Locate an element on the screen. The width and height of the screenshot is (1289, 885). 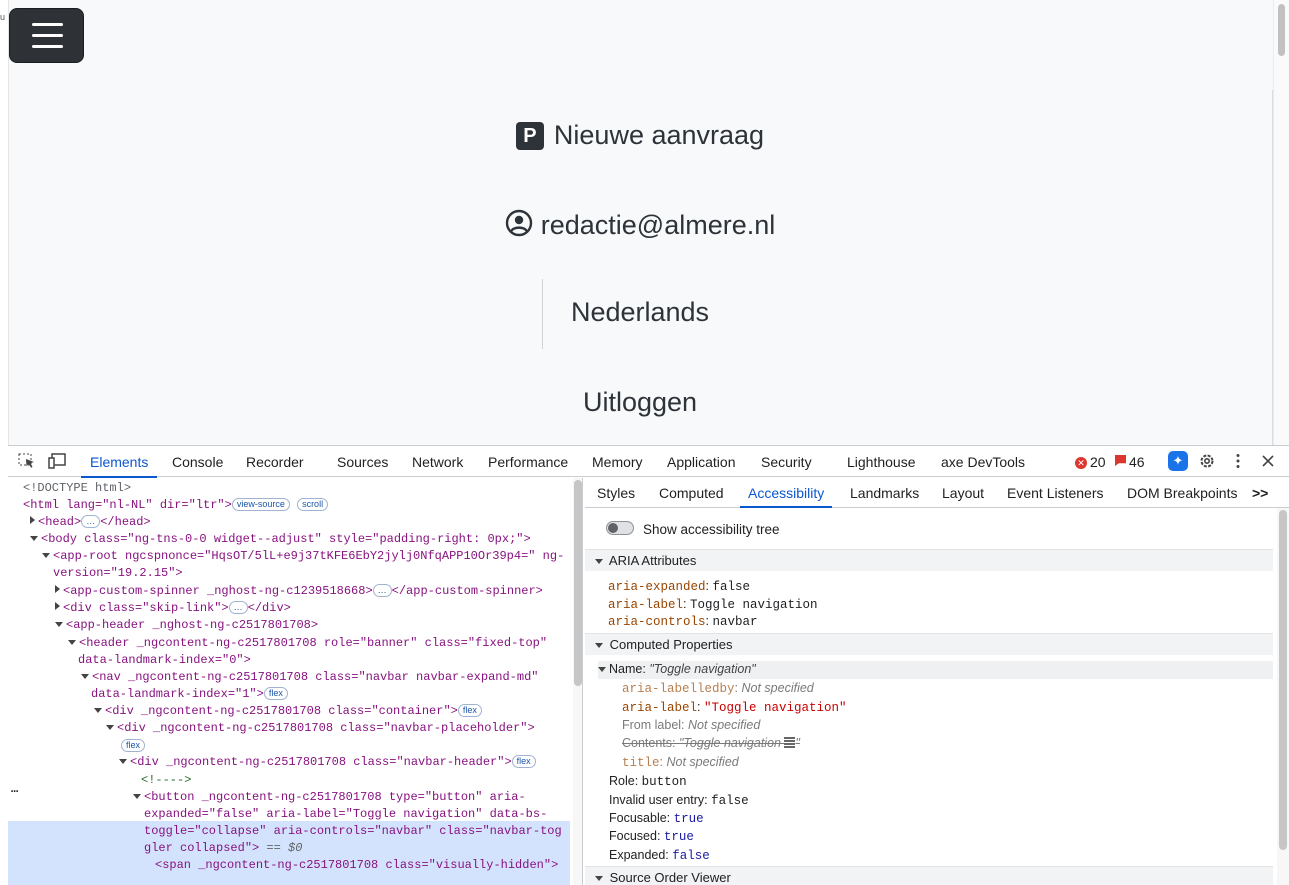
dom-node-head: <head>… </head> is located at coordinates (90, 522).